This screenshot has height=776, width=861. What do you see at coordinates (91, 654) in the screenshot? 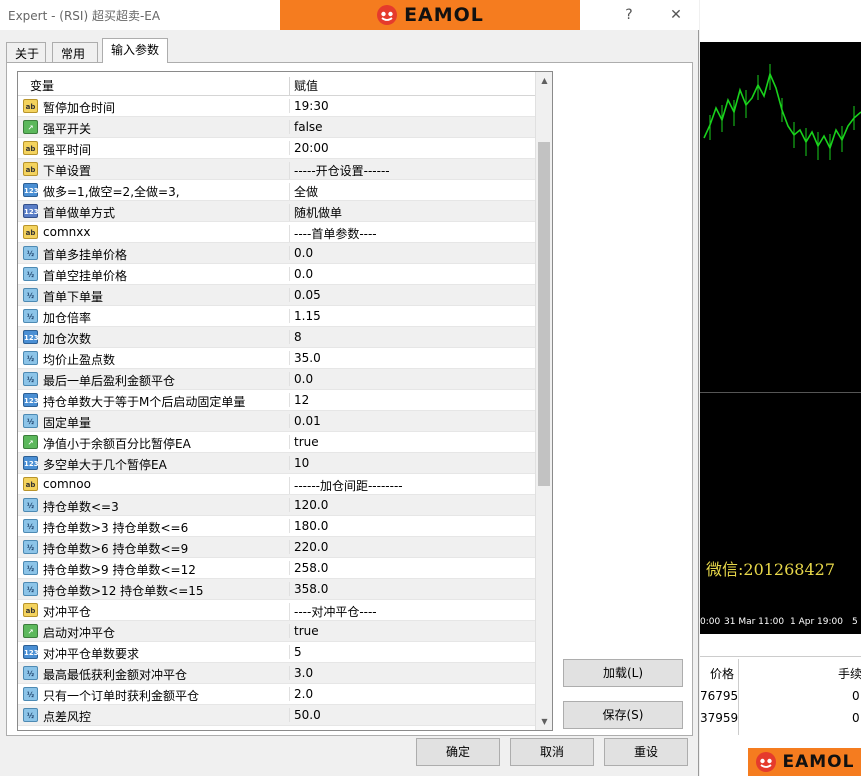
I see `param-name: 对冲平仓单数要求` at bounding box center [91, 654].